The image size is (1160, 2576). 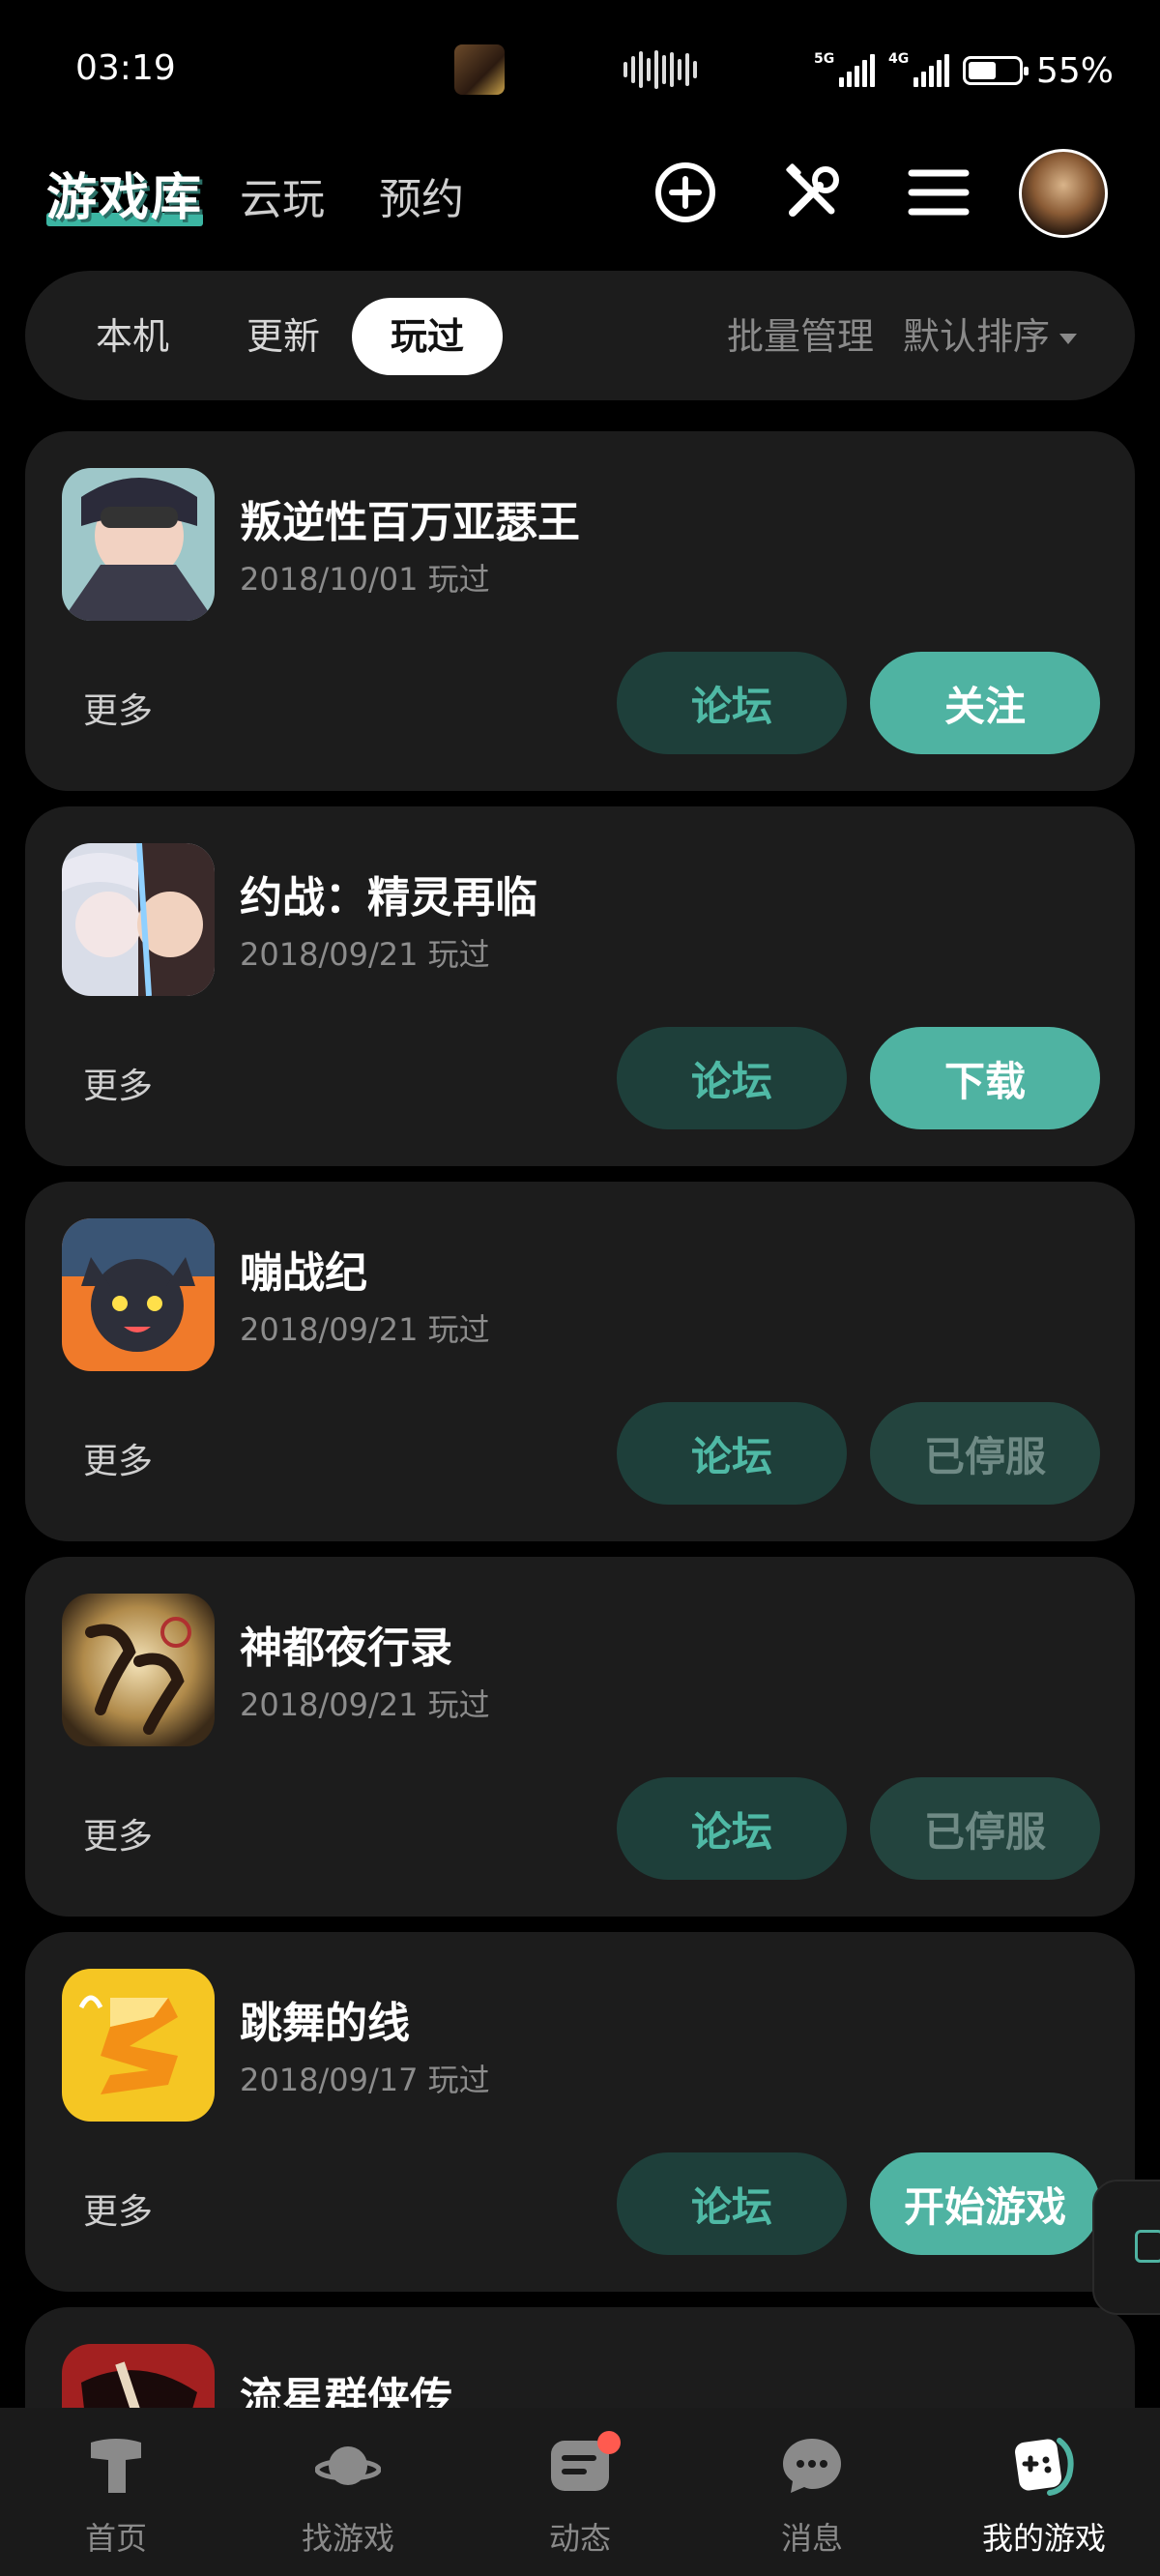 What do you see at coordinates (939, 192) in the screenshot?
I see `menu-icon` at bounding box center [939, 192].